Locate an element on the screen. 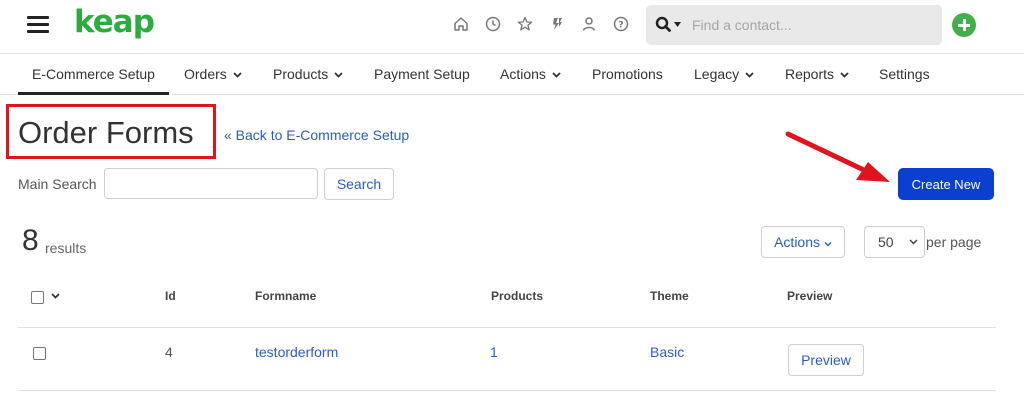 This screenshot has width=1024, height=396. nav-settings: Settings is located at coordinates (904, 75).